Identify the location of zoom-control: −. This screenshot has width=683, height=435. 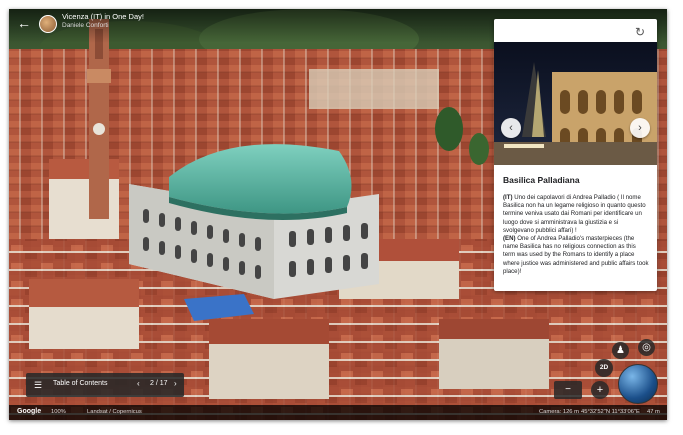
(568, 390).